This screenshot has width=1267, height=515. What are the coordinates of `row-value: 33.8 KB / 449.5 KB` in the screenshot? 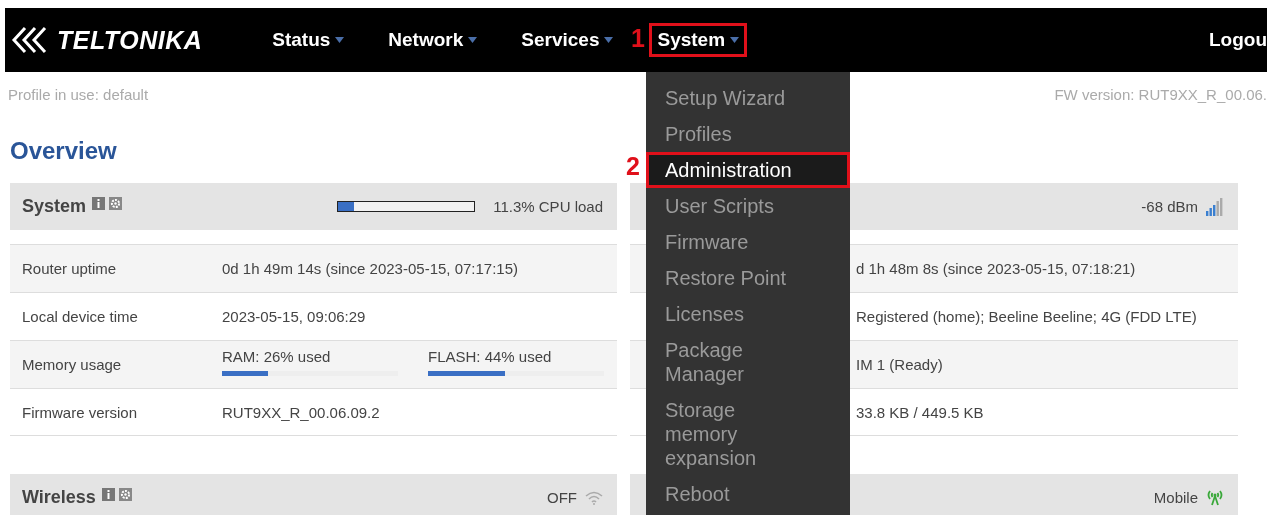 It's located at (920, 412).